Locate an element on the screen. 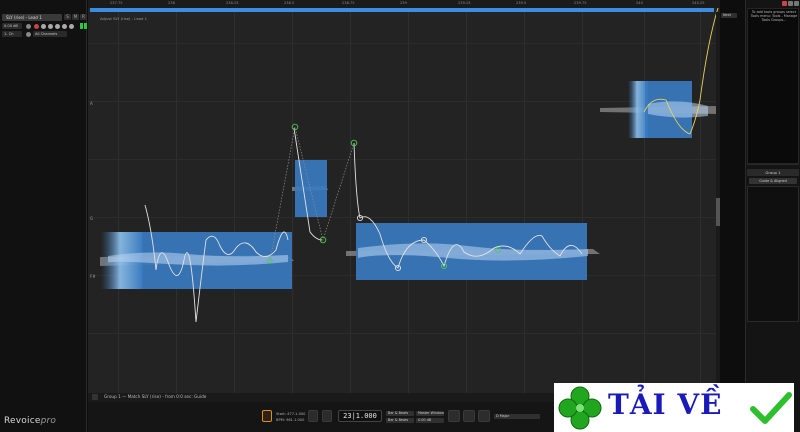 This screenshot has height=432, width=800. window-select: Master Window is located at coordinates (430, 413).